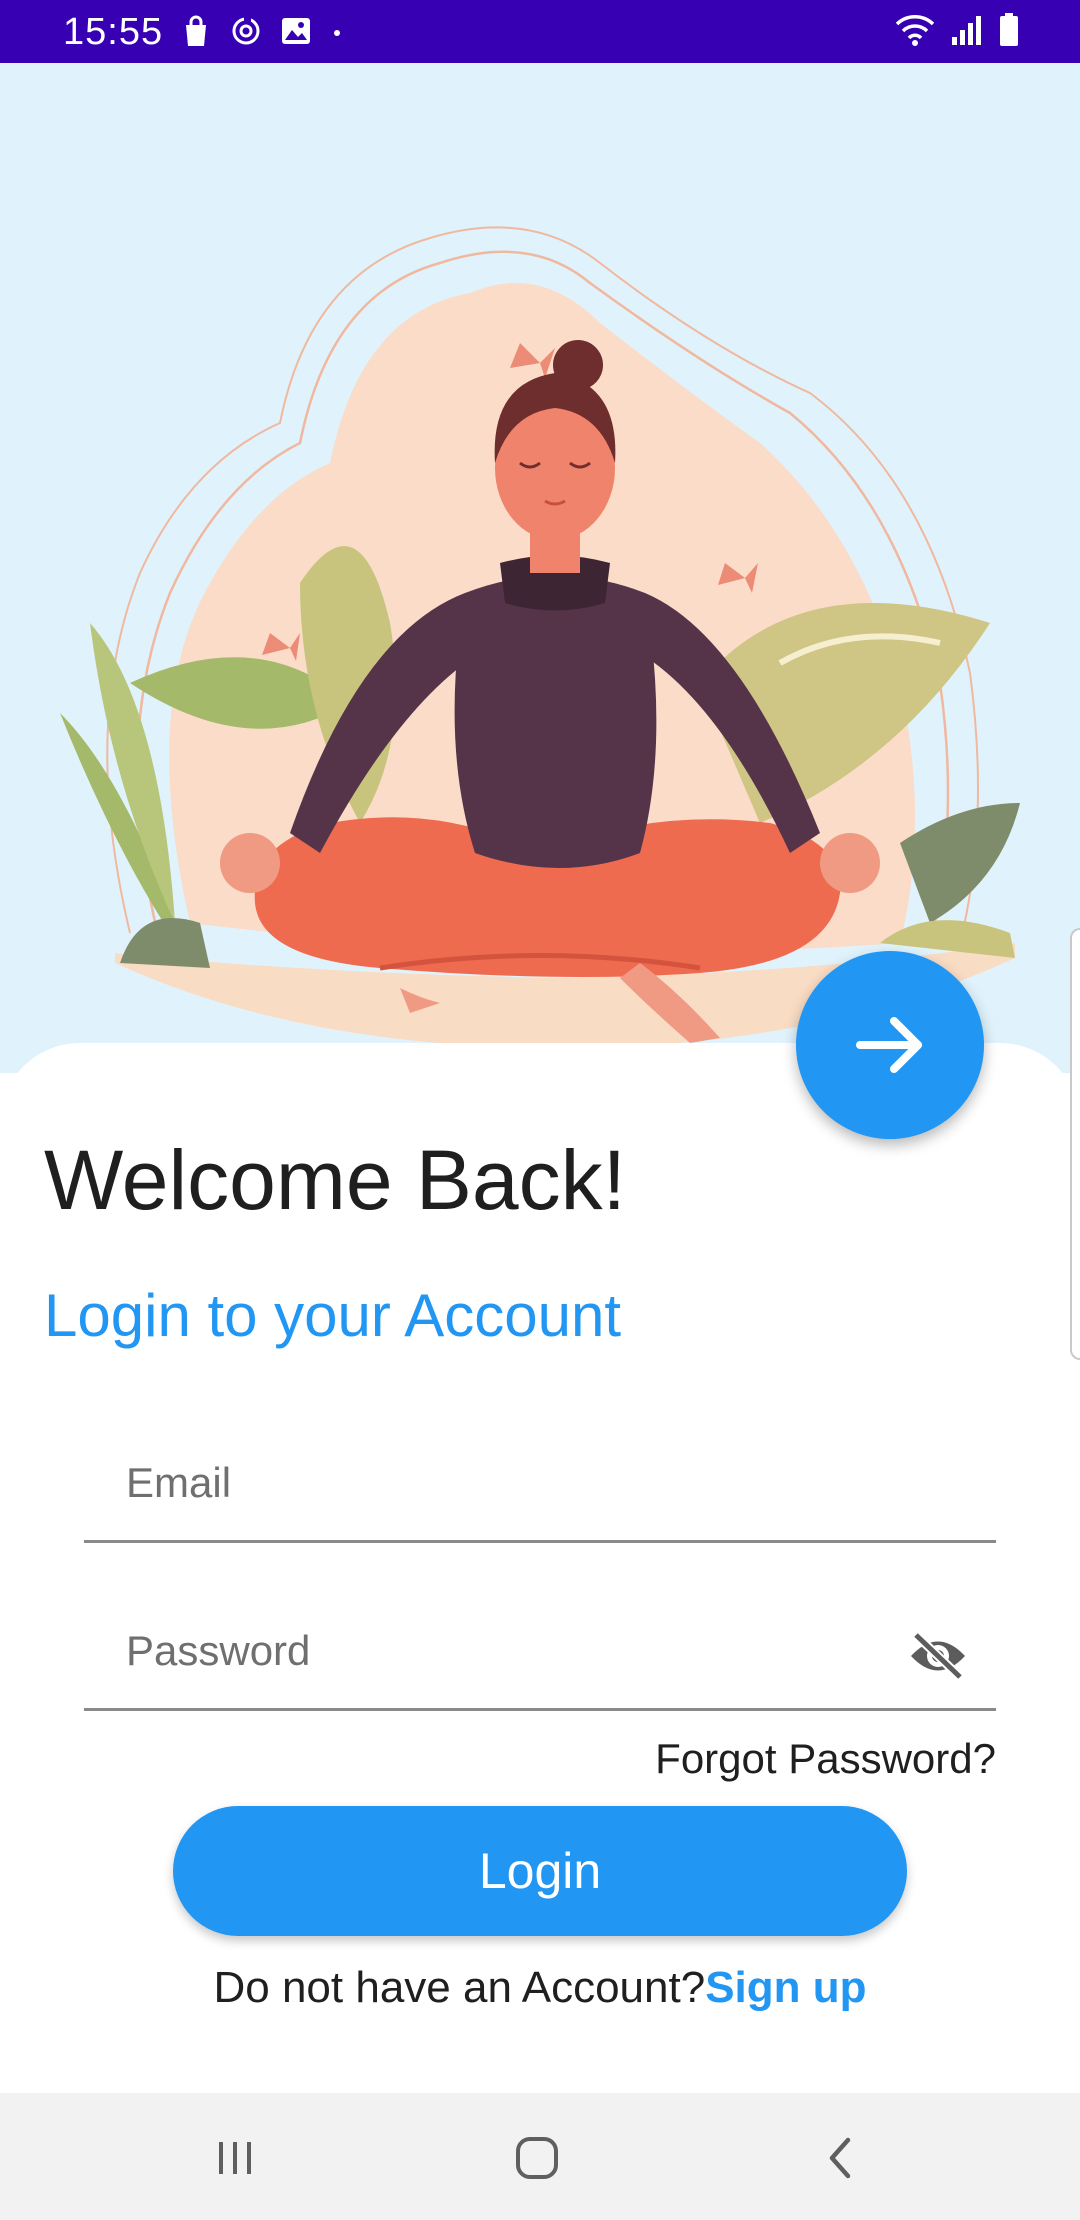 This screenshot has width=1080, height=2220. I want to click on home-button, so click(537, 2158).